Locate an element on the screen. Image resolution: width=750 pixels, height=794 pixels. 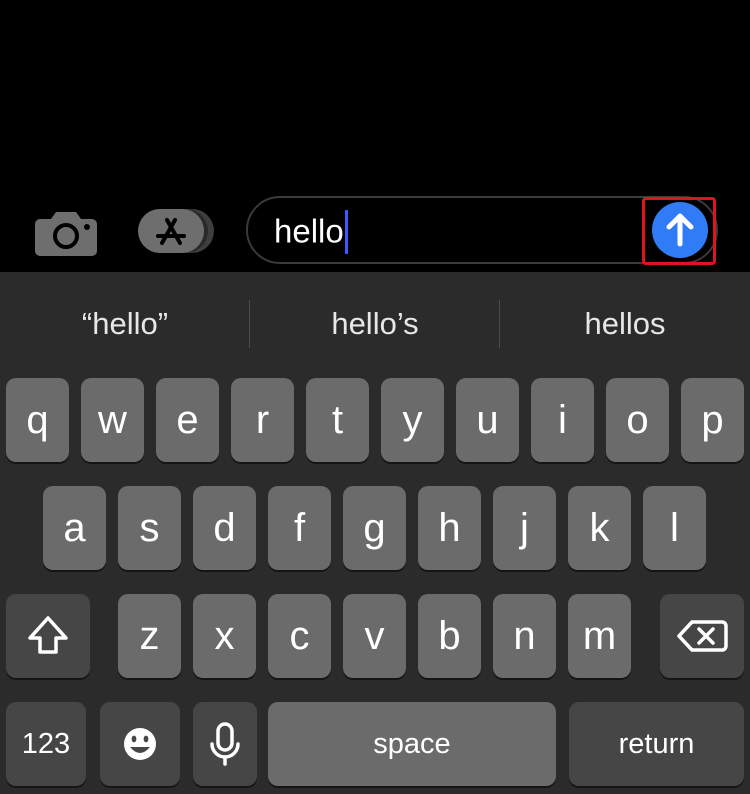
emoji-key is located at coordinates (140, 744).